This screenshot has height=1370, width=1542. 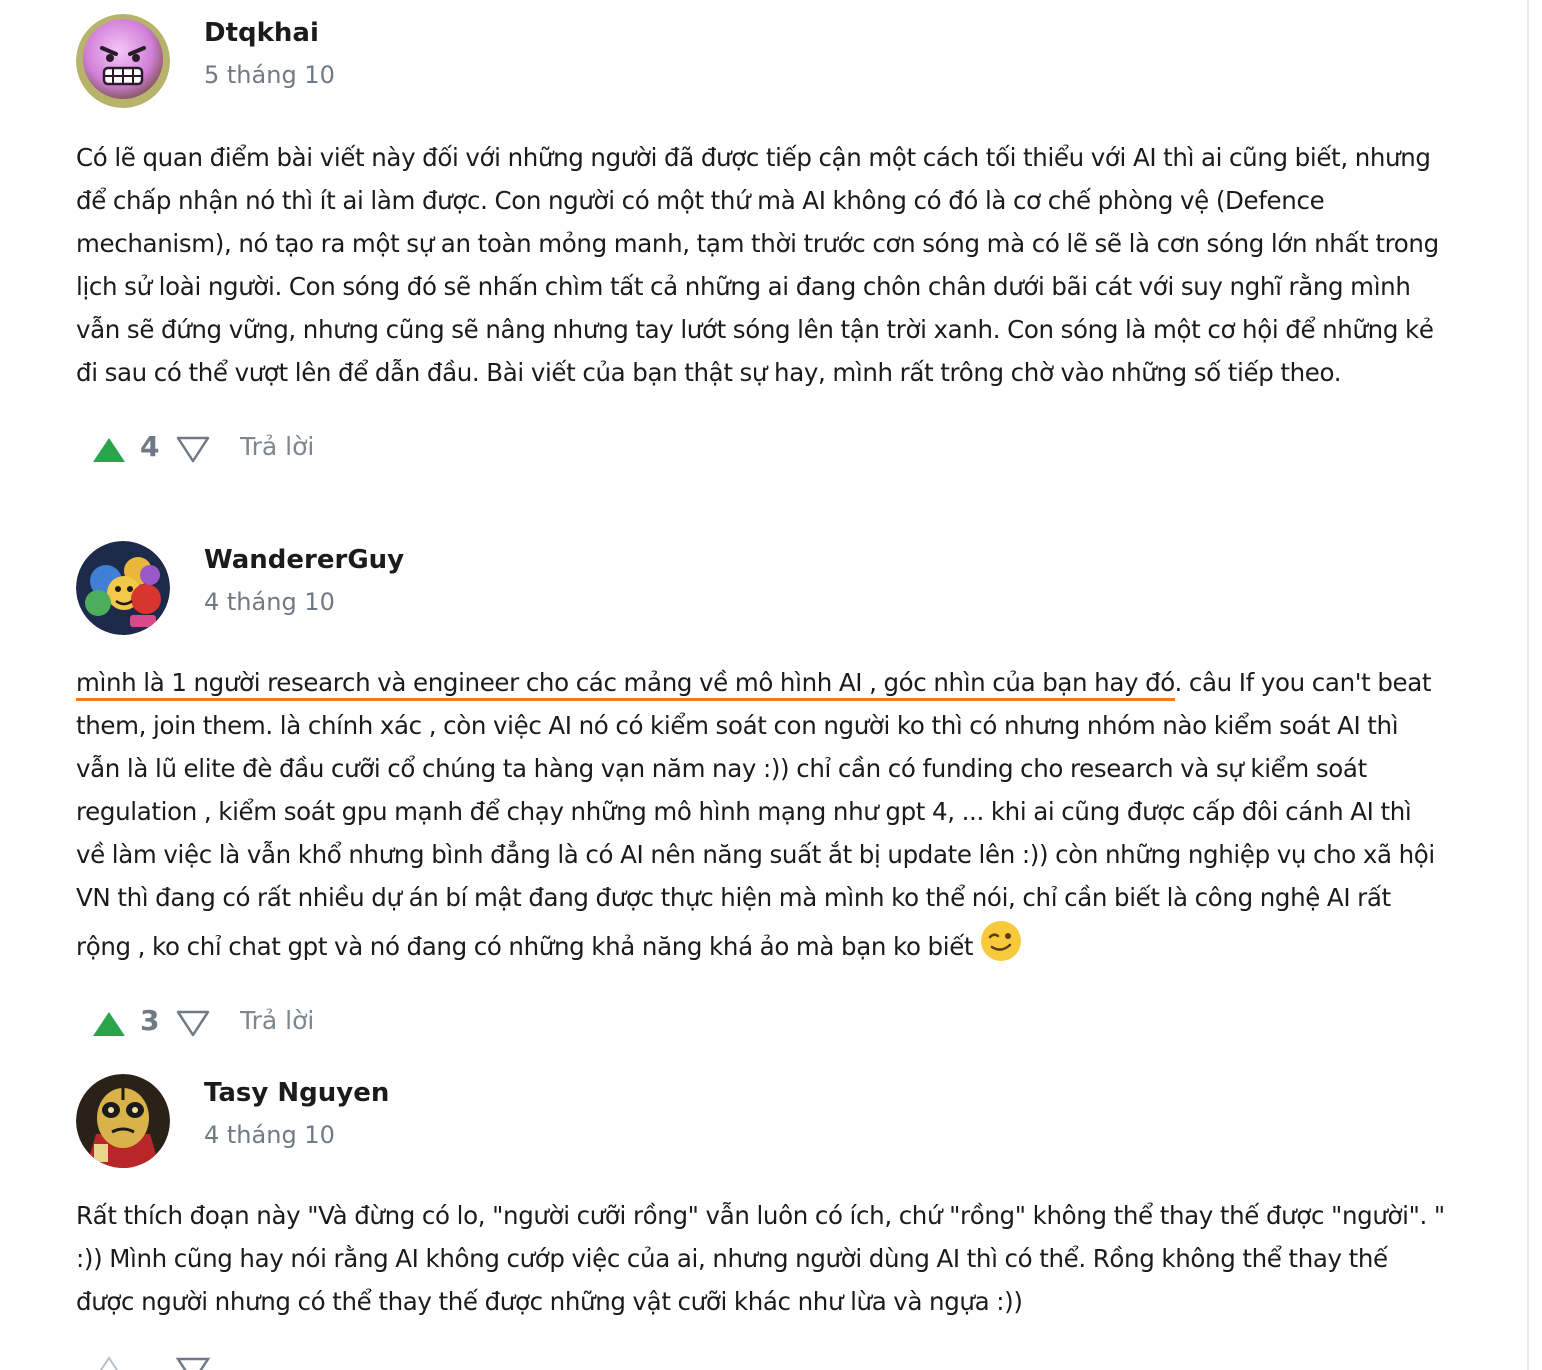 What do you see at coordinates (276, 1360) in the screenshot?
I see `comment-actions-partial` at bounding box center [276, 1360].